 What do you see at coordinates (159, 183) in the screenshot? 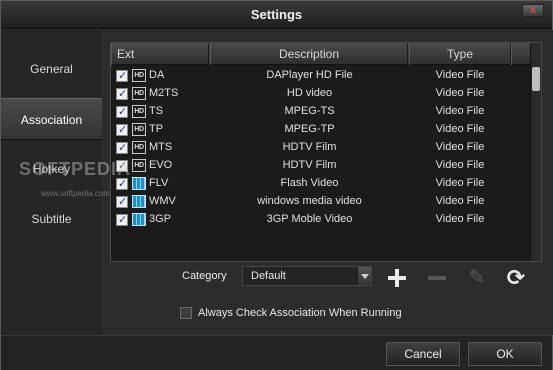
I see `row-ext: FLV` at bounding box center [159, 183].